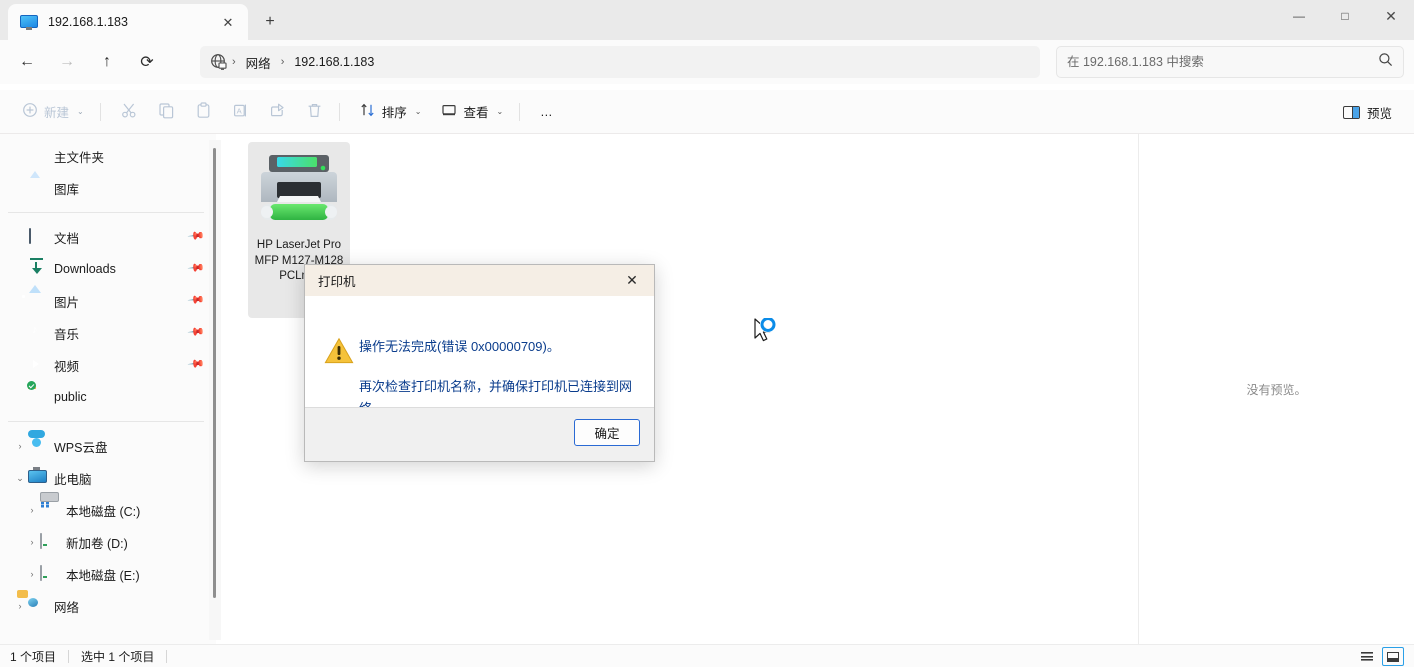  I want to click on large-icons-view-icon, so click(1393, 656).